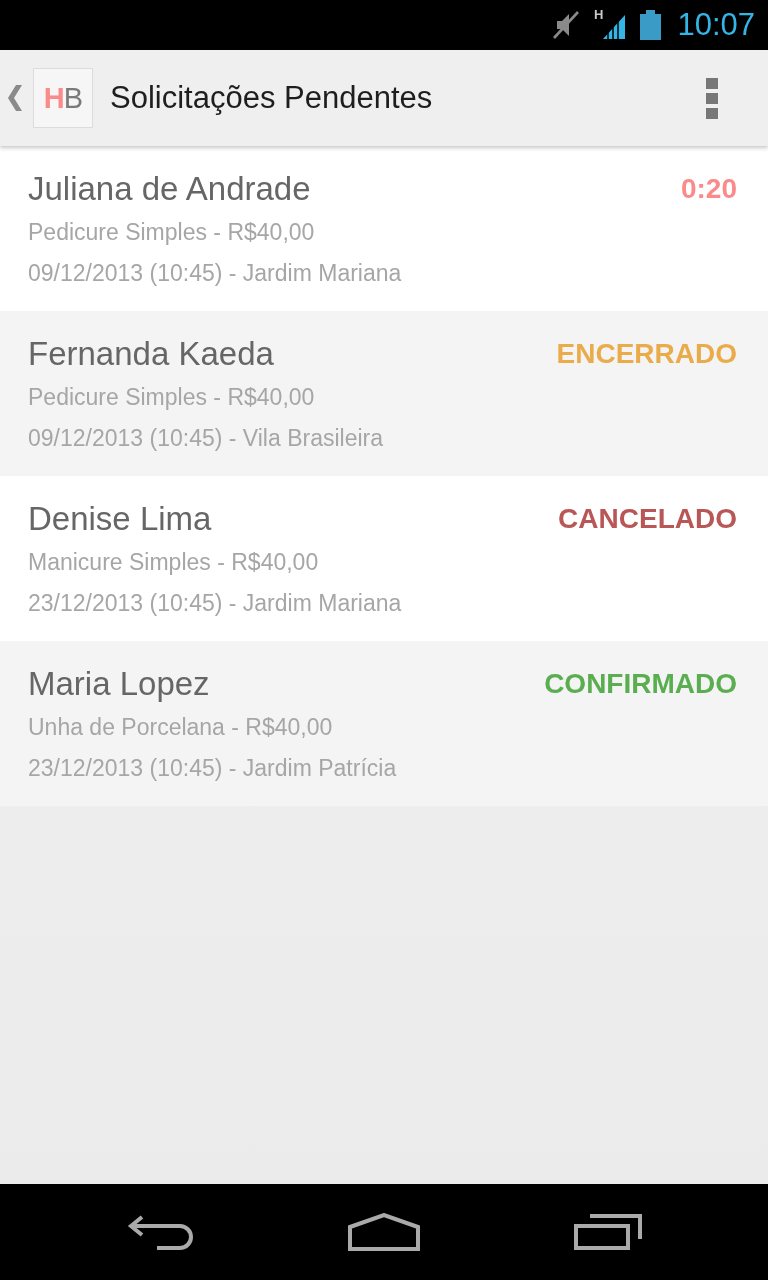 Image resolution: width=768 pixels, height=1280 pixels. What do you see at coordinates (384, 558) in the screenshot?
I see `request-row: Denise Lima Manicure Simples - R$40,00 23/12/2013 (10:45) - Jardim Mariana CANCELADO` at bounding box center [384, 558].